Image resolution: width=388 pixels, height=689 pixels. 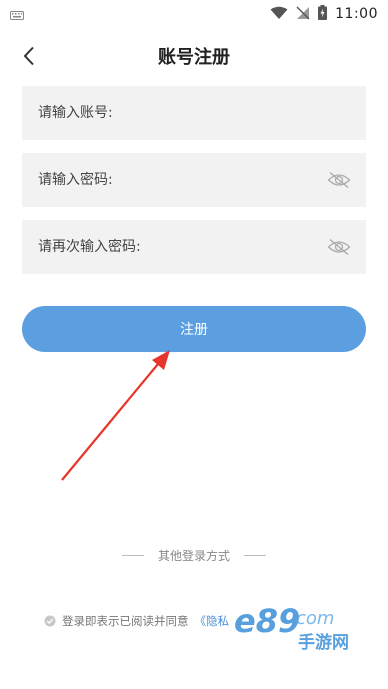 I want to click on register-button: 注册, so click(x=194, y=329).